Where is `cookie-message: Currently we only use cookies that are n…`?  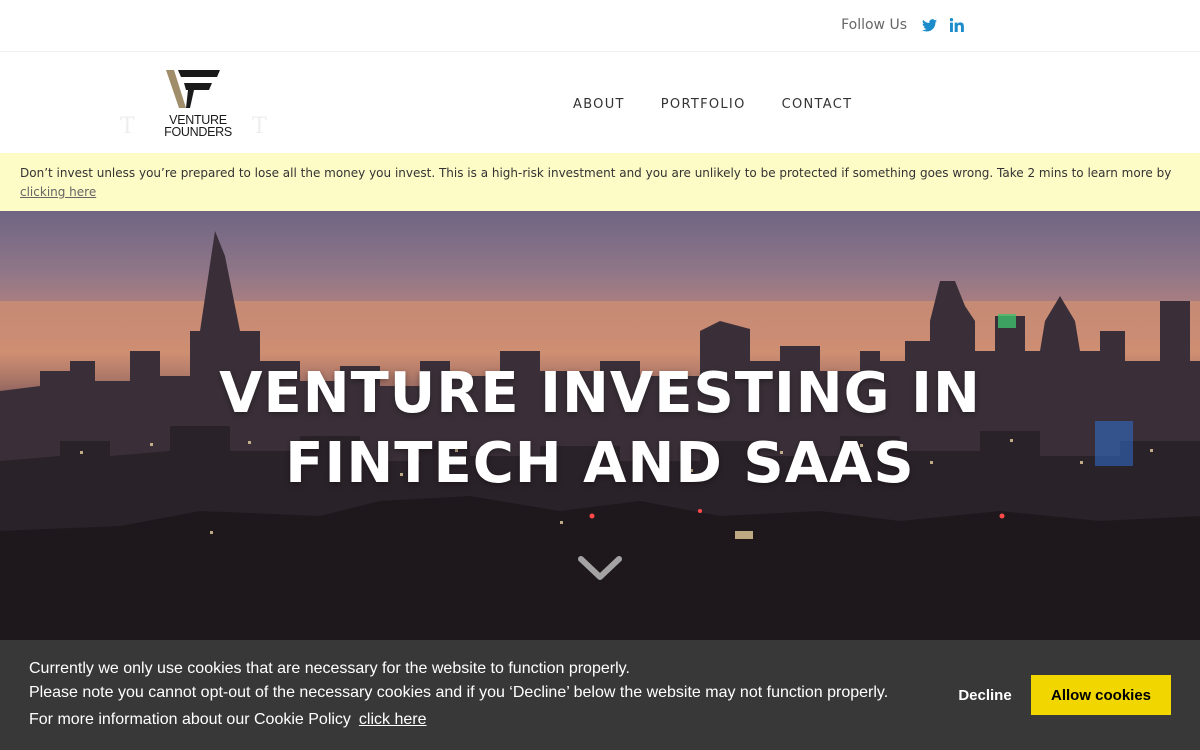 cookie-message: Currently we only use cookies that are n… is located at coordinates (458, 694).